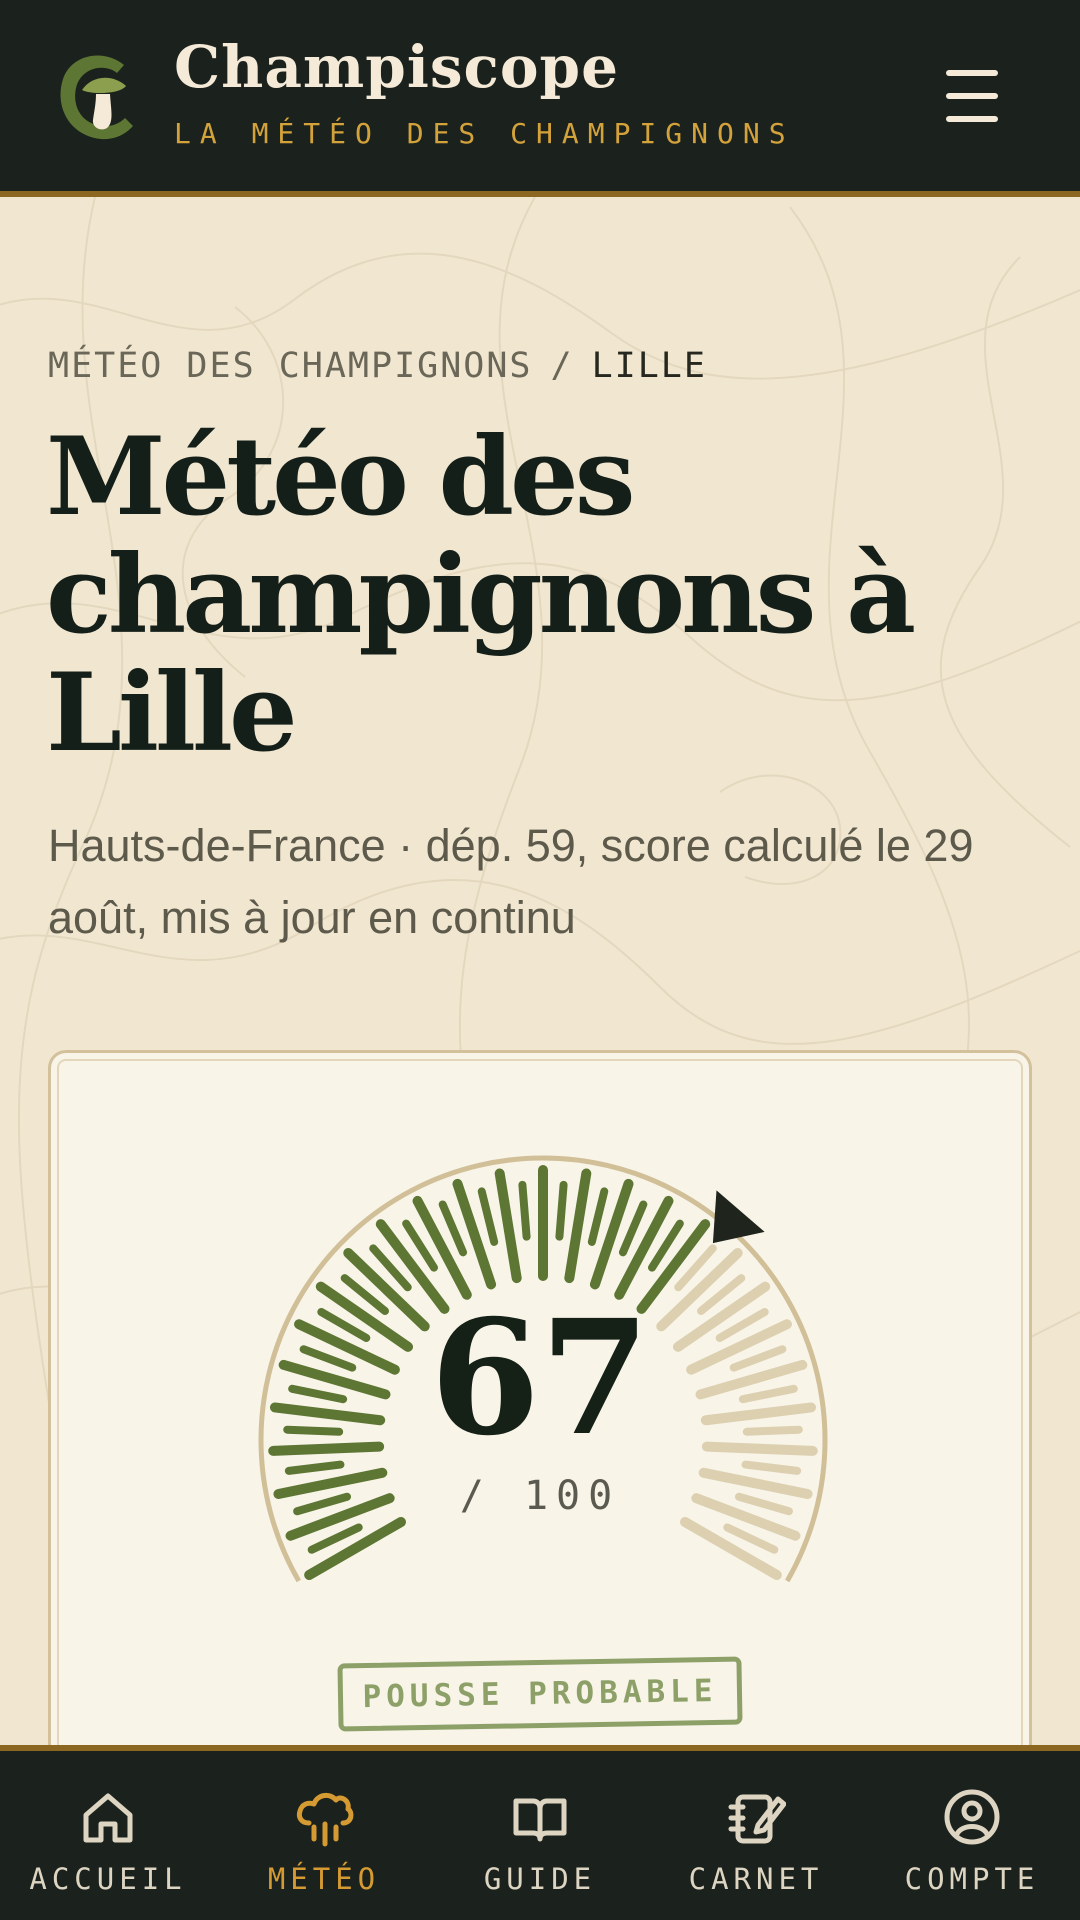  Describe the element at coordinates (108, 1879) in the screenshot. I see `nav-label: ACCUEIL` at that location.